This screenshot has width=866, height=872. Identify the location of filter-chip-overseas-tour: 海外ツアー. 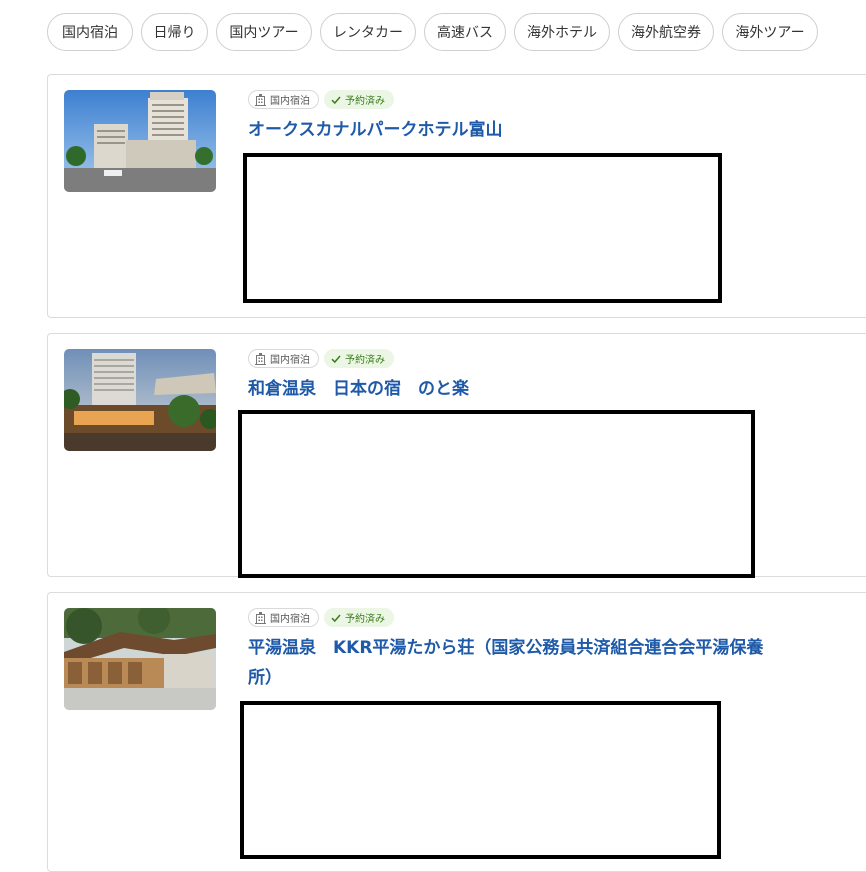
(770, 32).